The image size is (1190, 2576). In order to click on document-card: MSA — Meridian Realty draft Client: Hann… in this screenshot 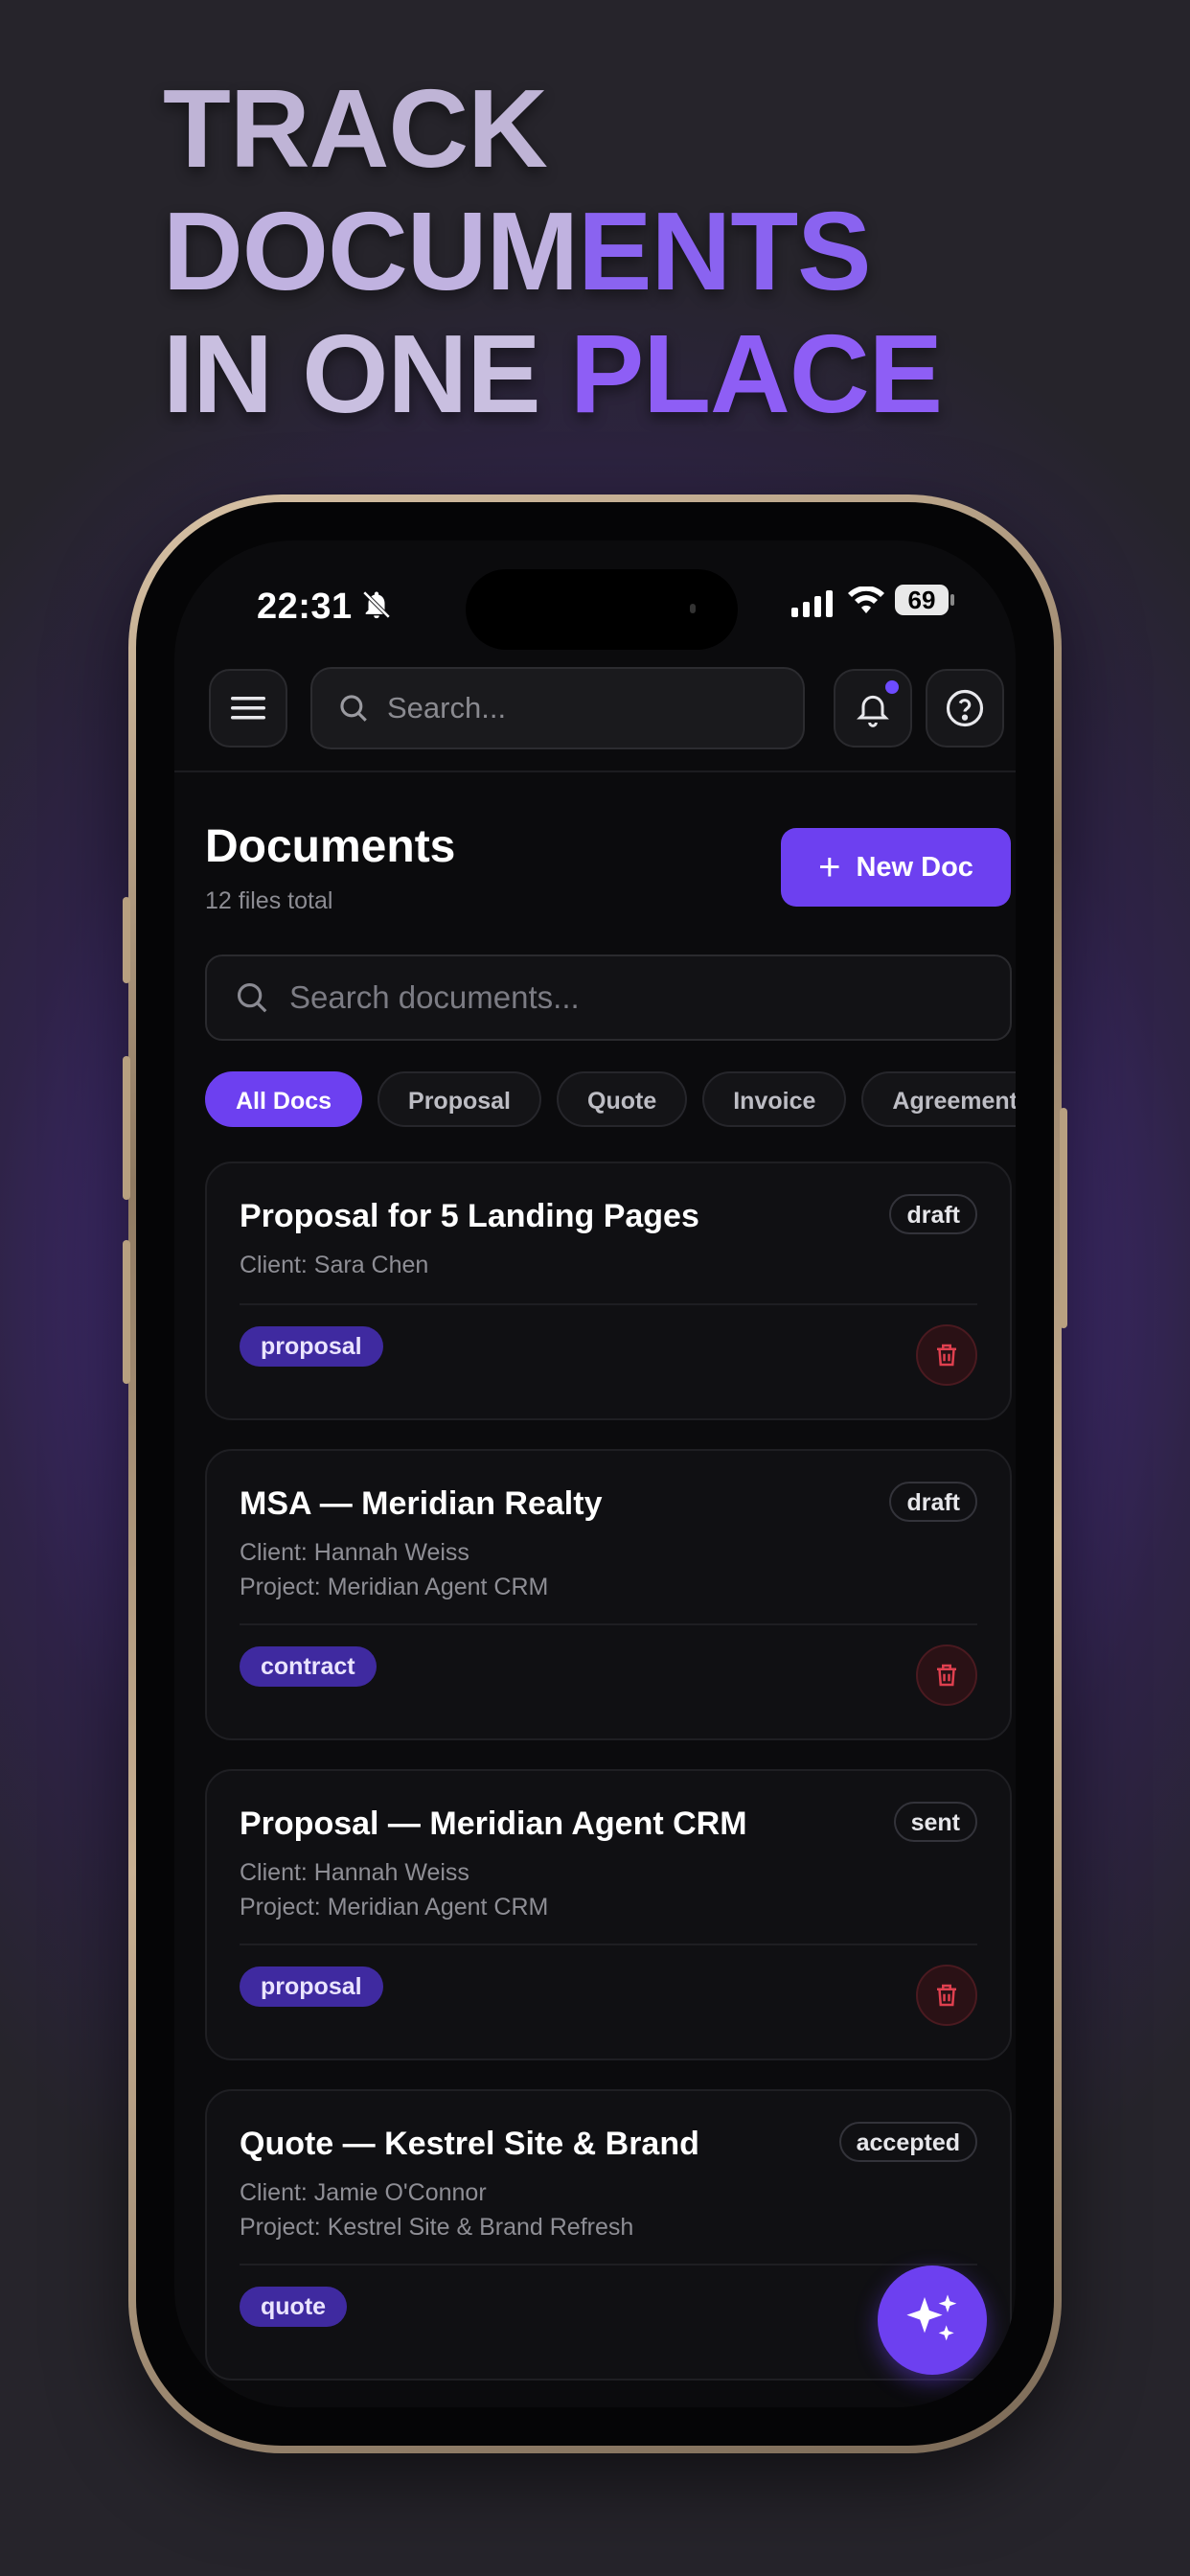, I will do `click(608, 1594)`.